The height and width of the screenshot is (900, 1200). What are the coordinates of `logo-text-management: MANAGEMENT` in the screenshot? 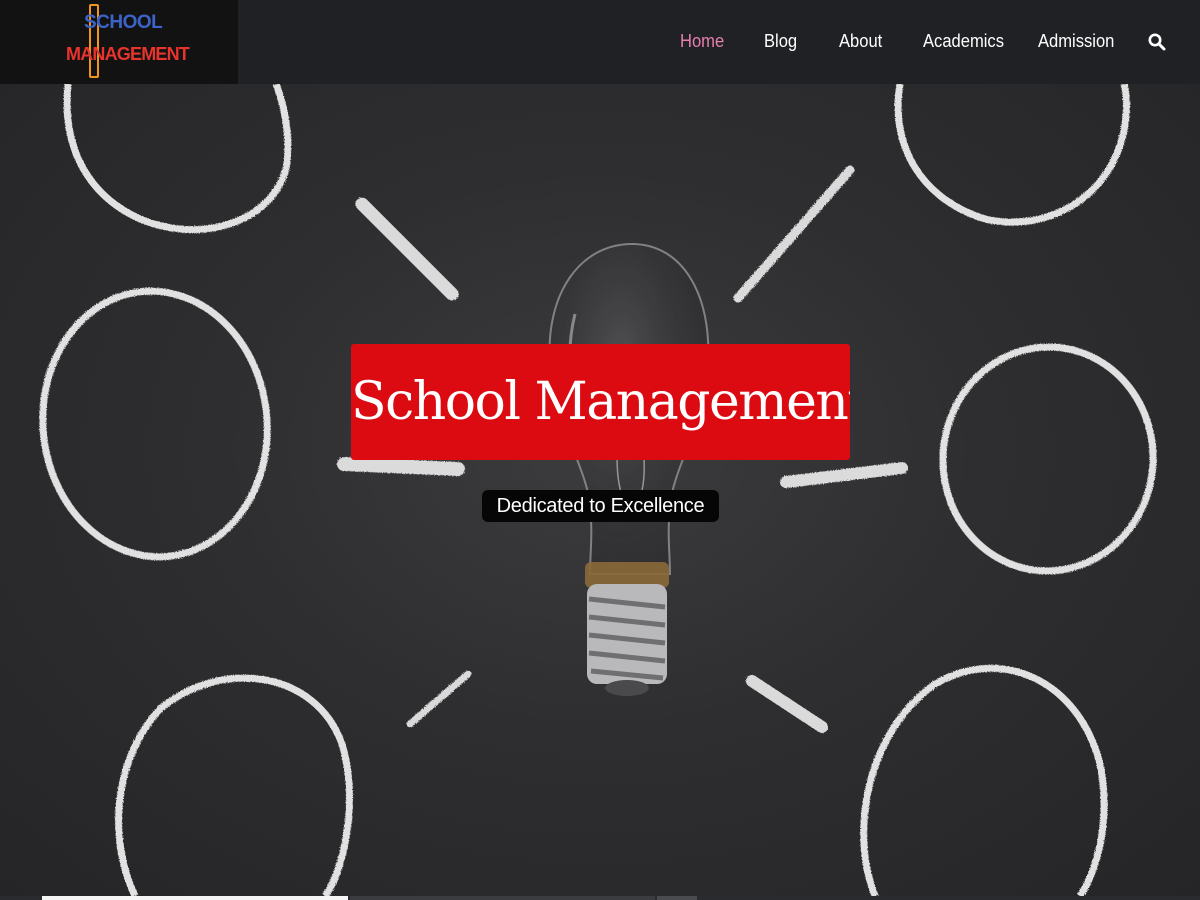 It's located at (128, 54).